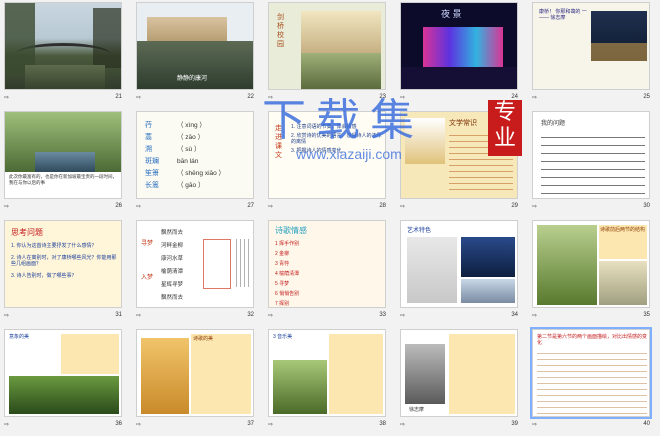 This screenshot has width=660, height=436. I want to click on slide-title: 诗歌情感, so click(291, 230).